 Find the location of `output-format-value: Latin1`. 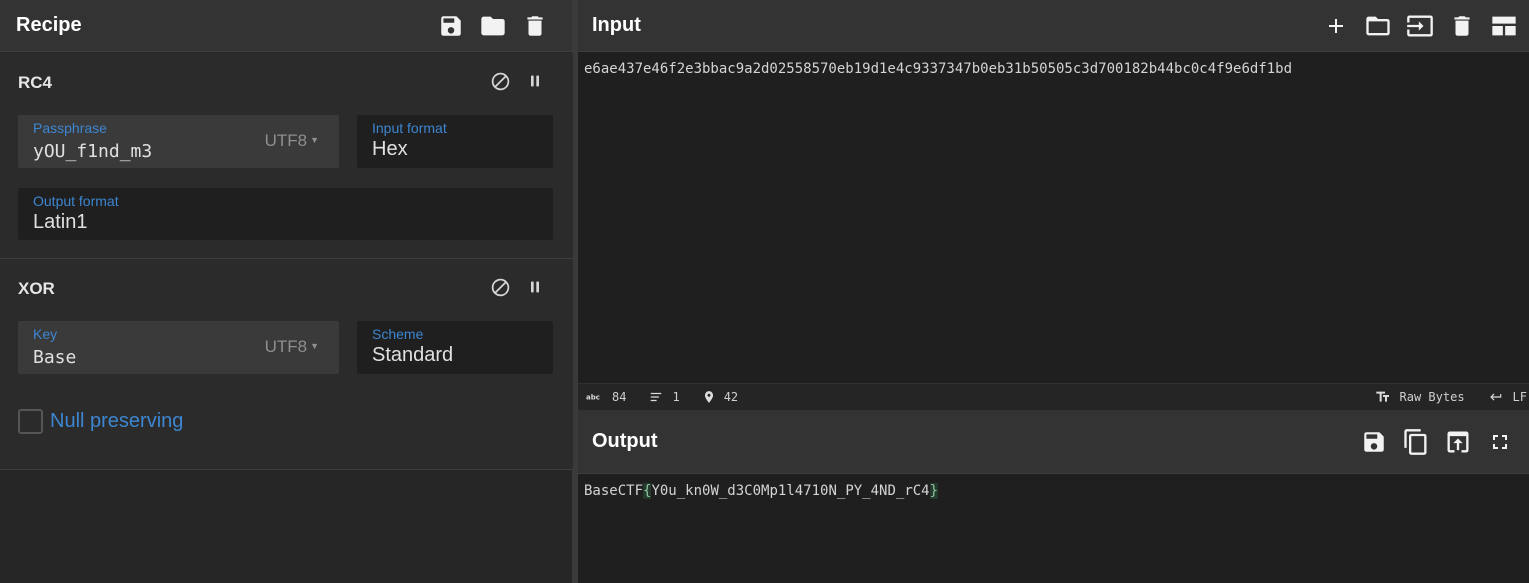

output-format-value: Latin1 is located at coordinates (60, 222).